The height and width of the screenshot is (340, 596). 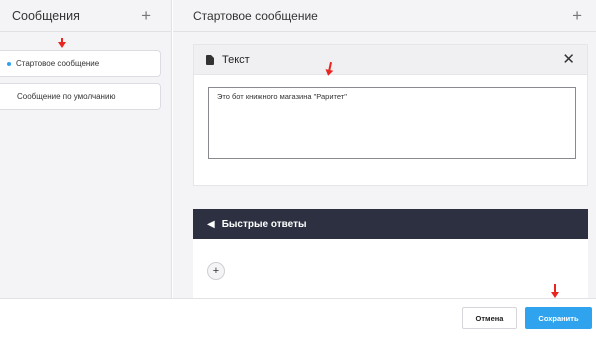 What do you see at coordinates (555, 291) in the screenshot?
I see `annotation-arrow-save` at bounding box center [555, 291].